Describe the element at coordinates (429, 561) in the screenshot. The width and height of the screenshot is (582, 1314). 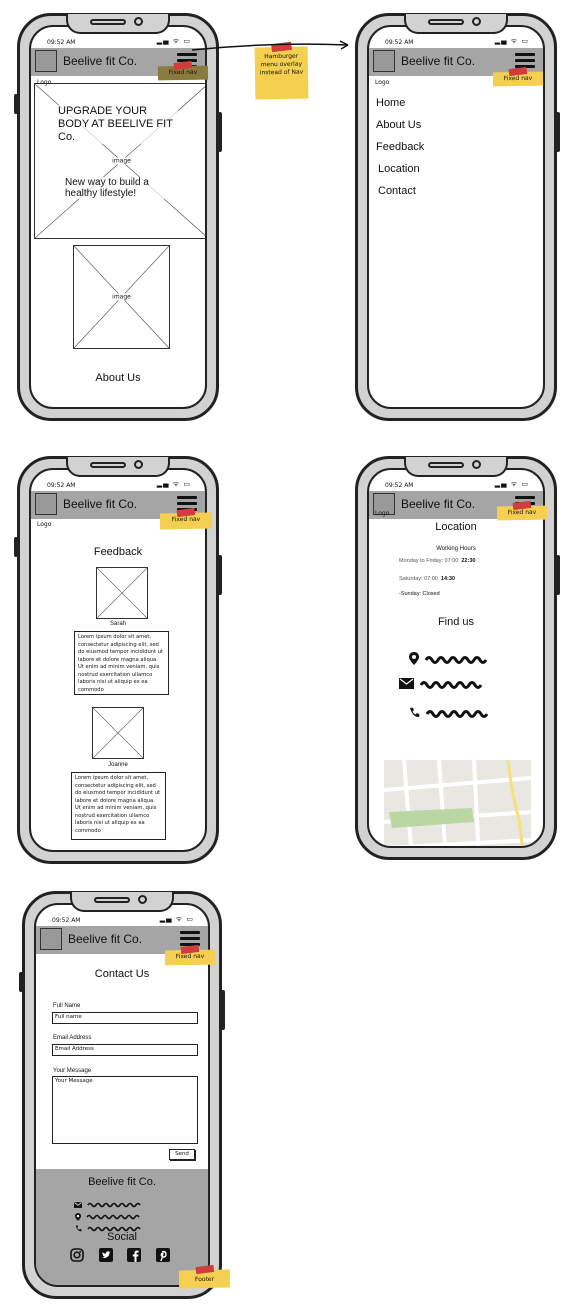
I see `hours-days: Monday to Friday: 07:00` at that location.